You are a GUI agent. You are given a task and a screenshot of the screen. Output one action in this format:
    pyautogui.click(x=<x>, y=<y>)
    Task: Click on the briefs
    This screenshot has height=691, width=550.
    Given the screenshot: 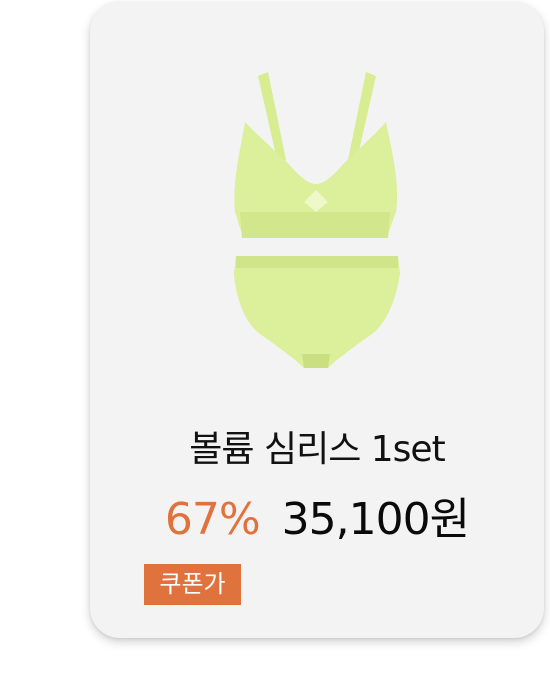 What is the action you would take?
    pyautogui.click(x=317, y=312)
    